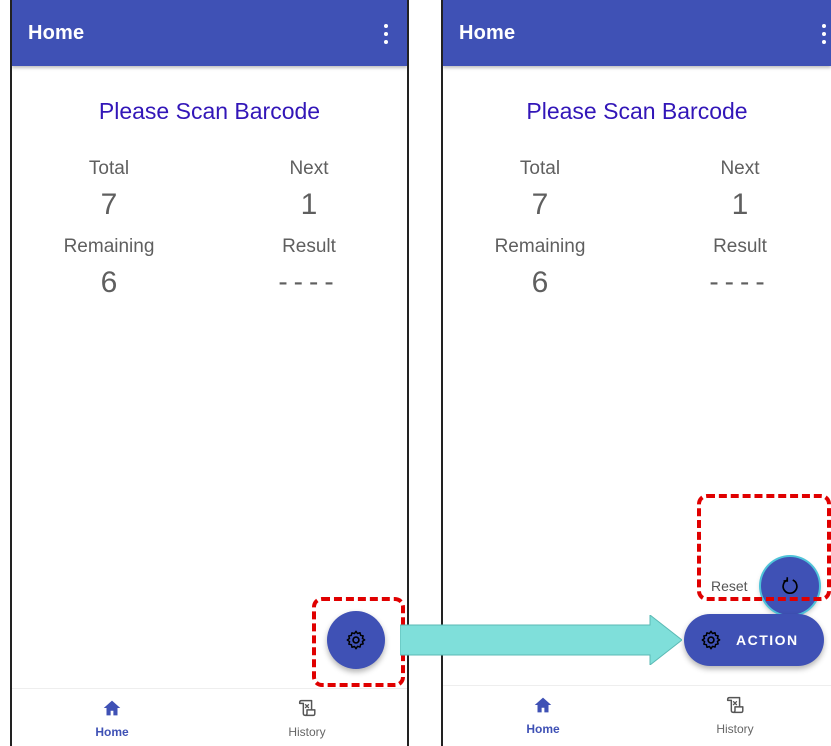  I want to click on action-button: ACTION, so click(754, 640).